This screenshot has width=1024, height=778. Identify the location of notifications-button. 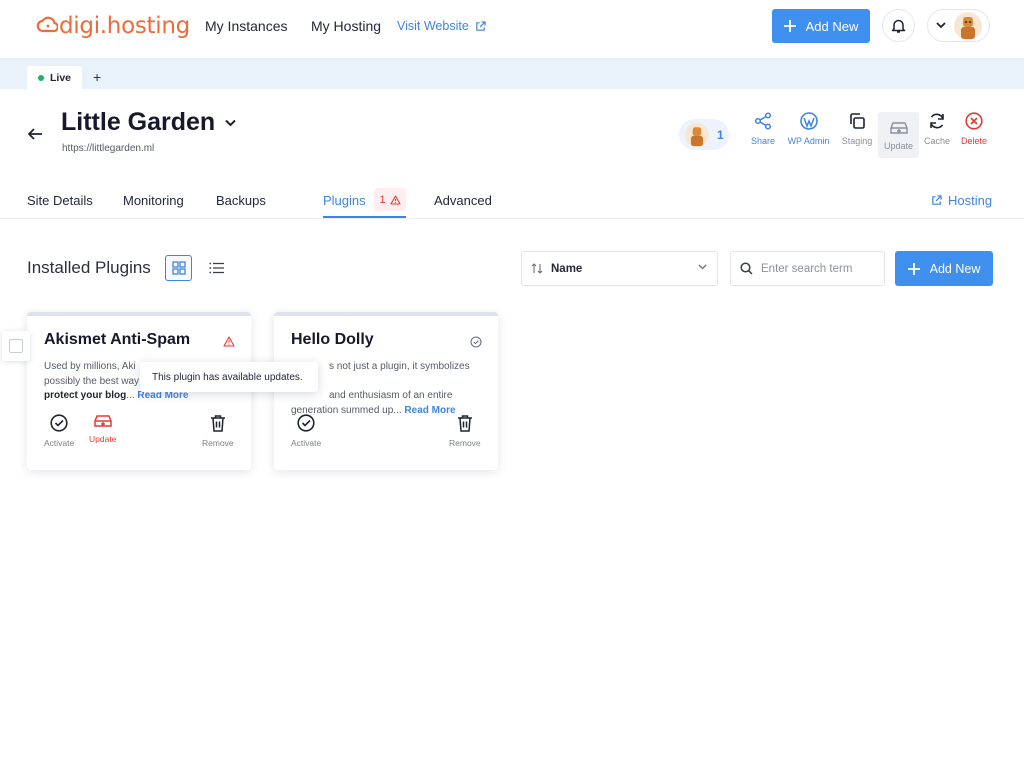
(898, 25).